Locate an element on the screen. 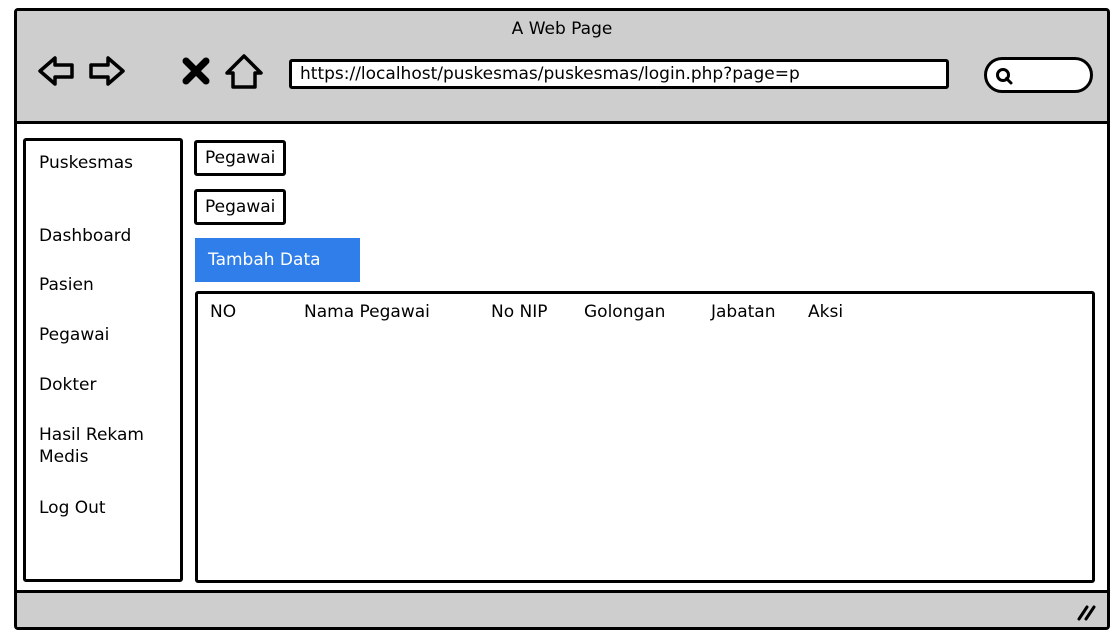  stop-button is located at coordinates (197, 71).